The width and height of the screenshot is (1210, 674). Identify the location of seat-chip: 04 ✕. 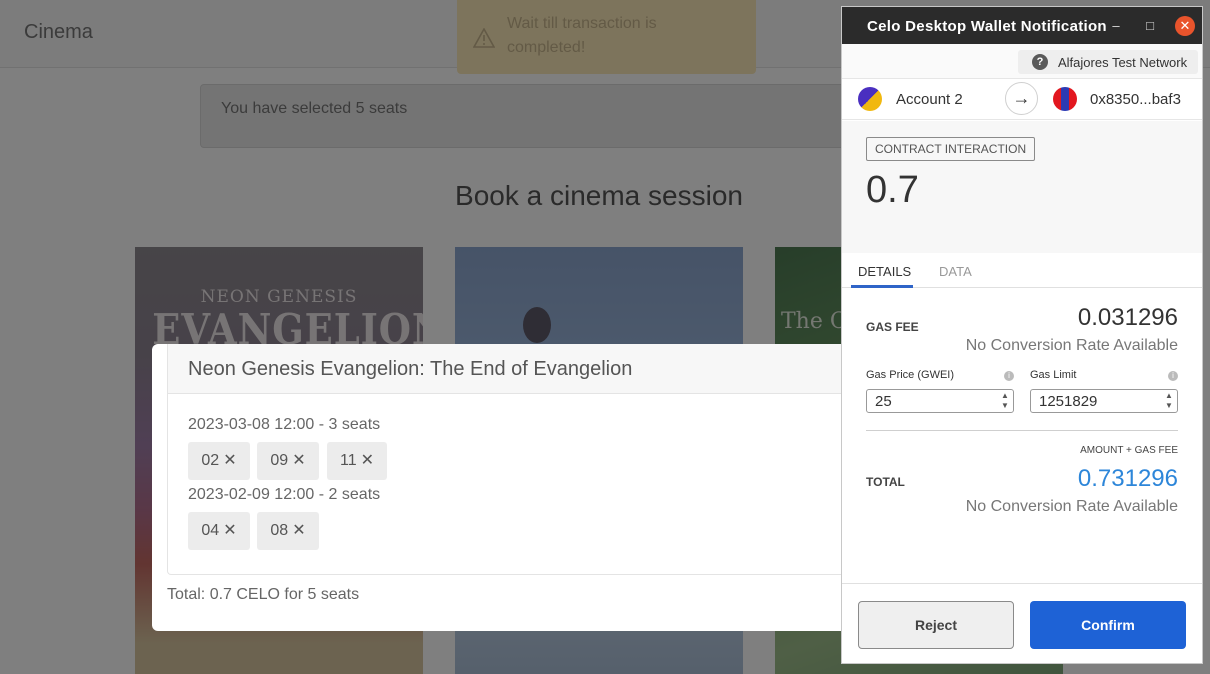
(219, 531).